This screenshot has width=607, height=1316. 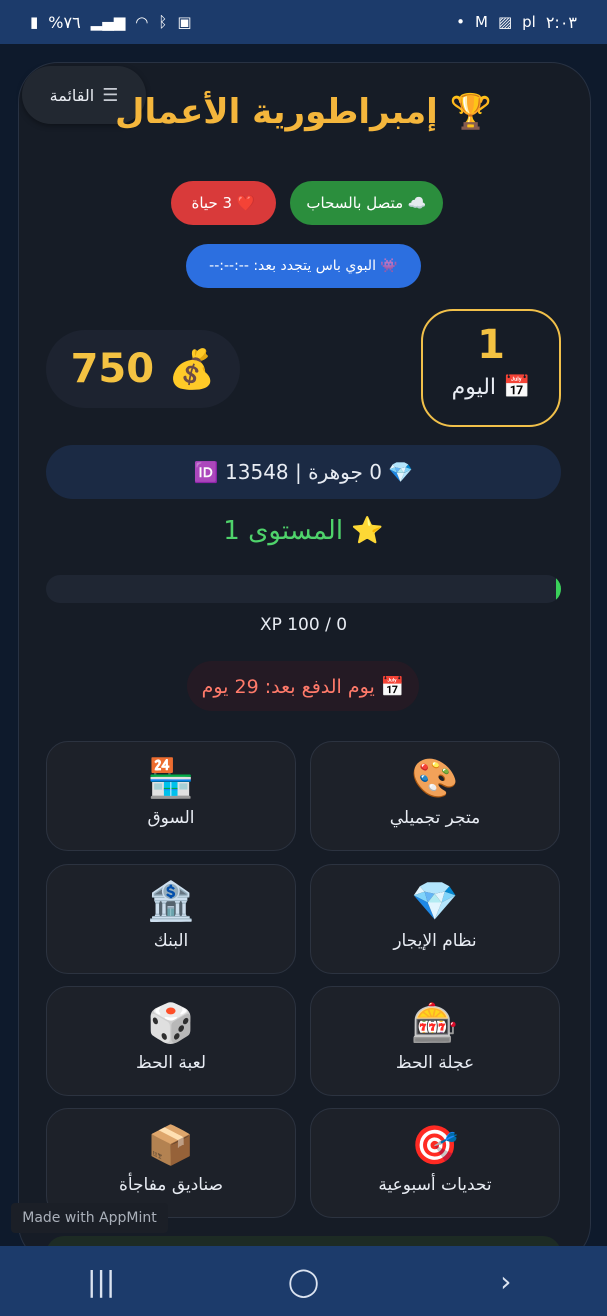 I want to click on menu-card: 💎 نظام الإيجار, so click(x=435, y=919).